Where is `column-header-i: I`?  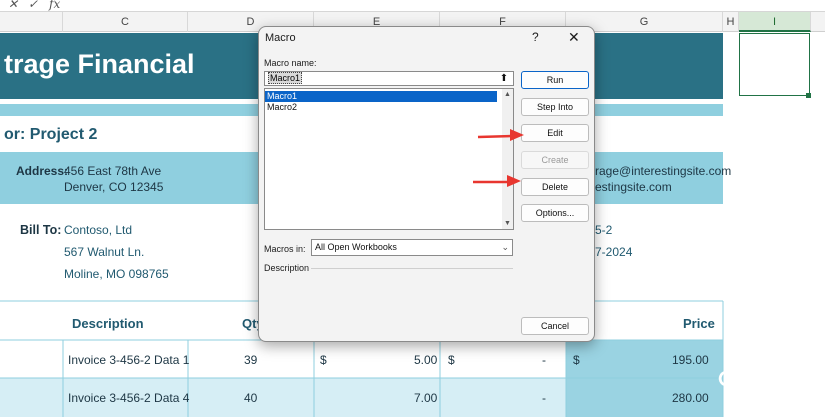 column-header-i: I is located at coordinates (775, 22).